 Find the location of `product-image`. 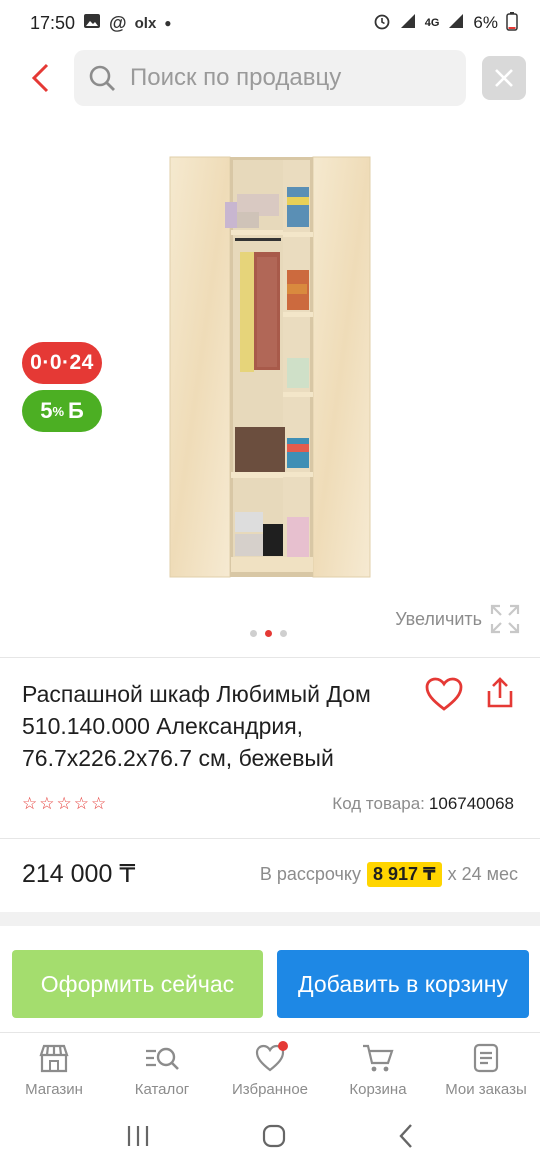

product-image is located at coordinates (270, 367).